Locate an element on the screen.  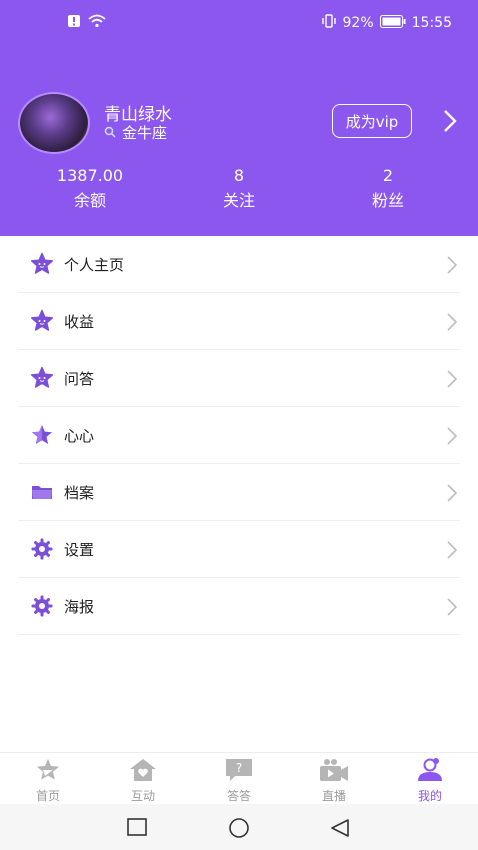
menu-label: 海报 is located at coordinates (79, 606).